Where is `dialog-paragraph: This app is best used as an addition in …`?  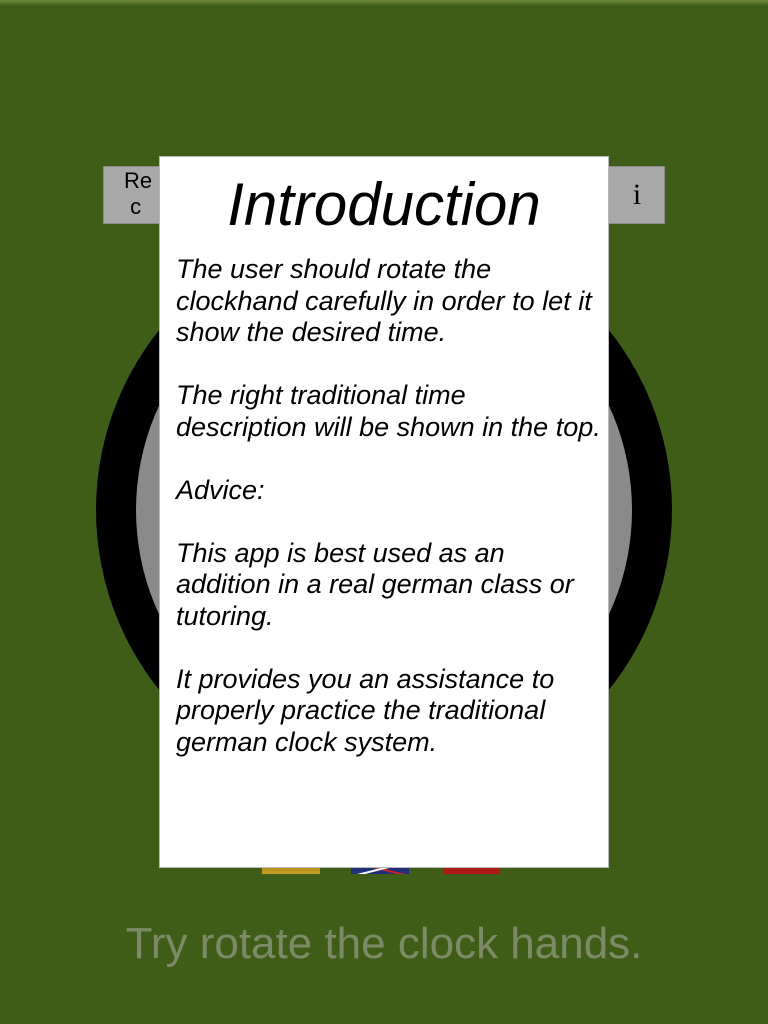 dialog-paragraph: This app is best used as an addition in … is located at coordinates (375, 584).